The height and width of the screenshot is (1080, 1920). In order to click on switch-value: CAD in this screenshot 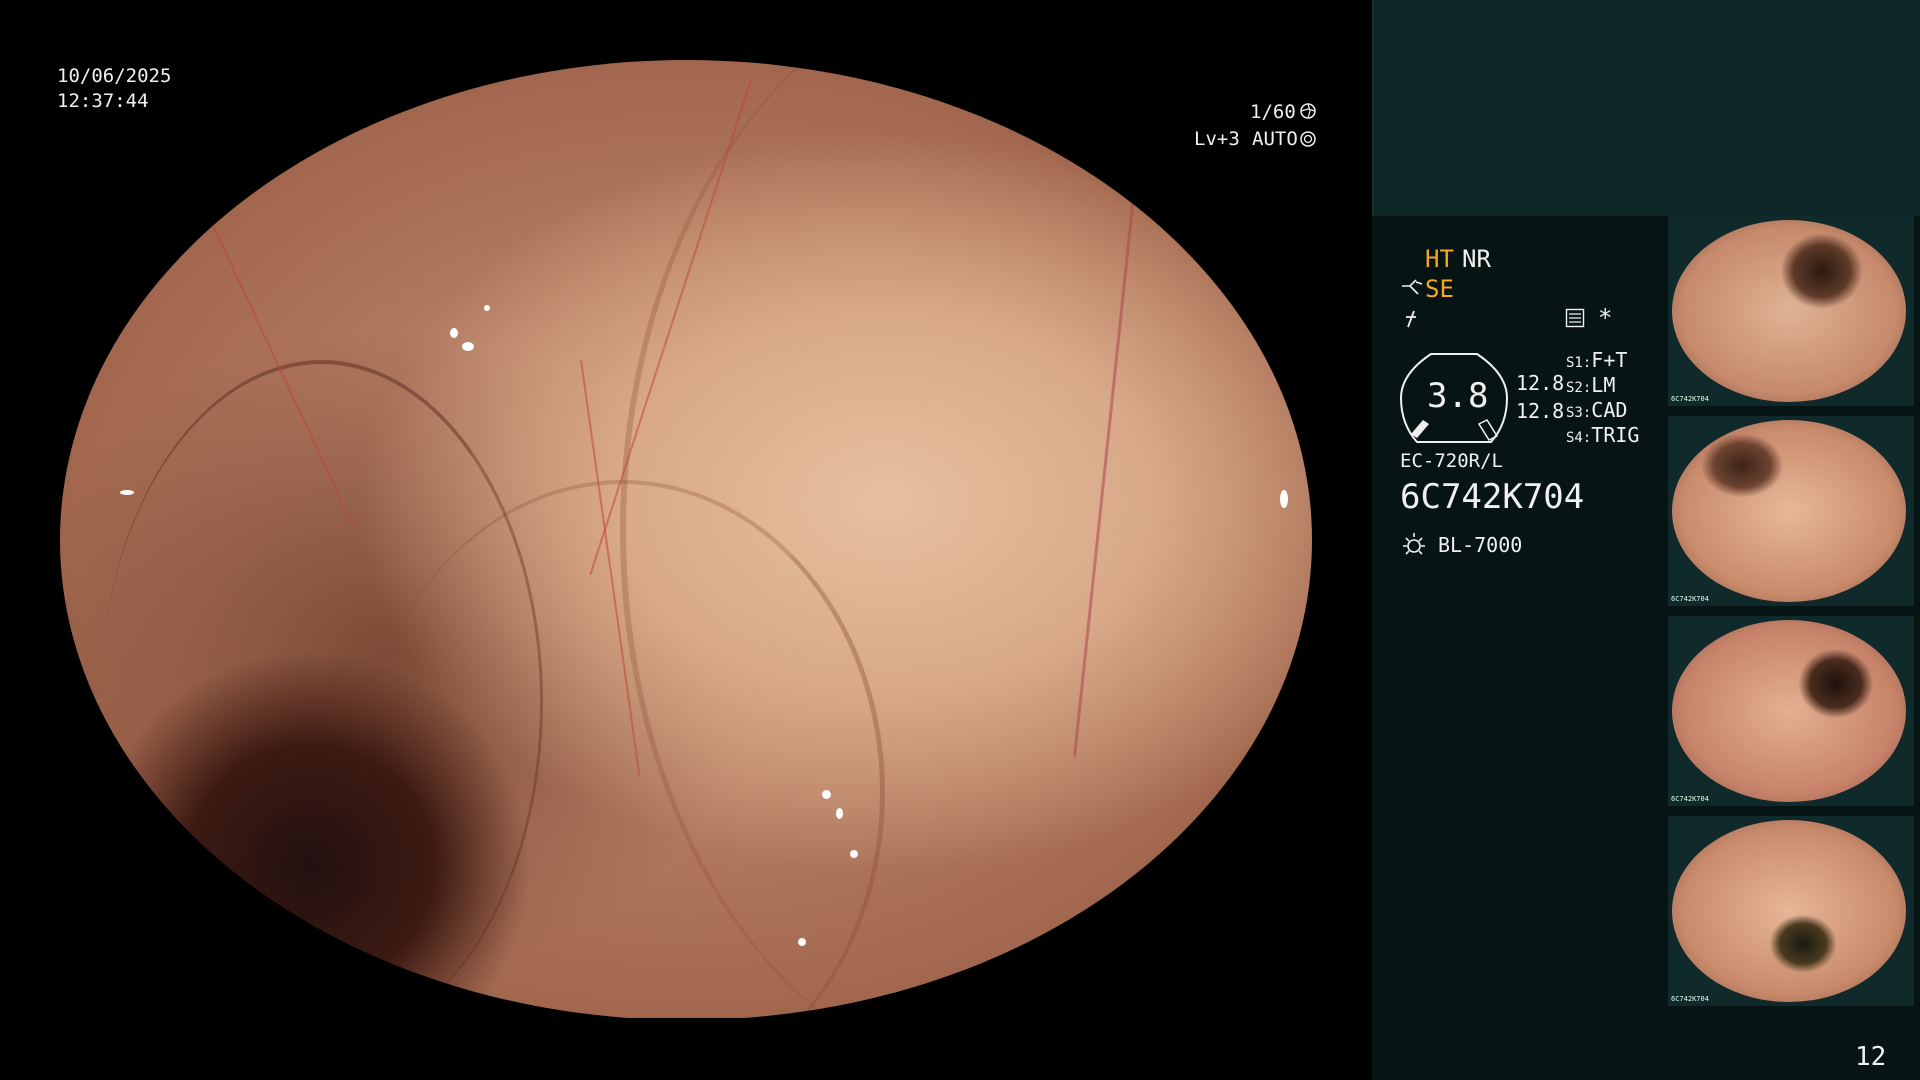, I will do `click(1609, 410)`.